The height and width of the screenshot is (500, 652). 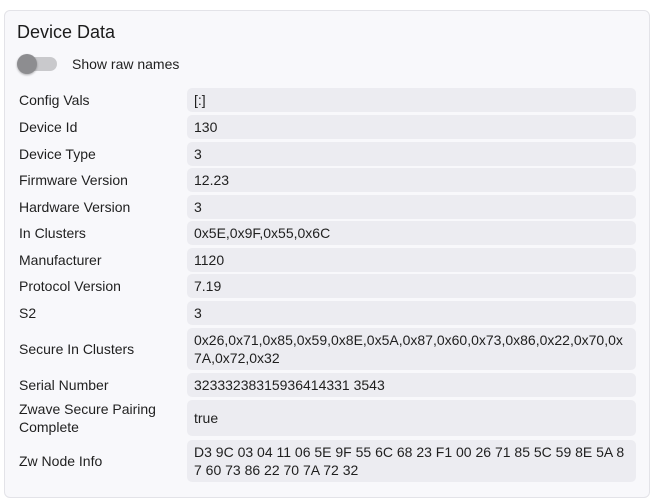 I want to click on row-label: Device Type, so click(x=57, y=154).